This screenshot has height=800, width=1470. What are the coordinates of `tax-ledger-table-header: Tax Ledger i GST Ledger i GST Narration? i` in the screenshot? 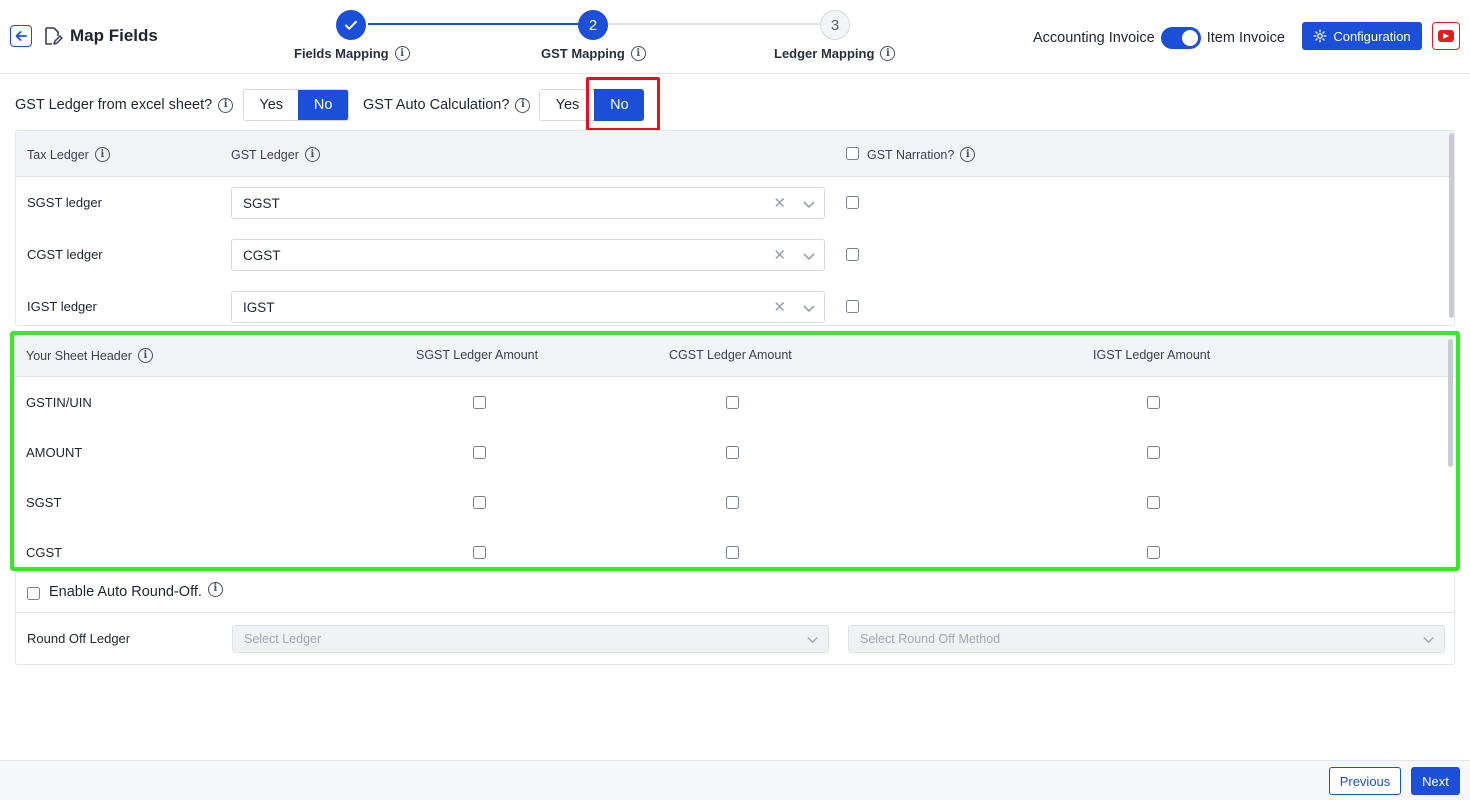 It's located at (735, 154).